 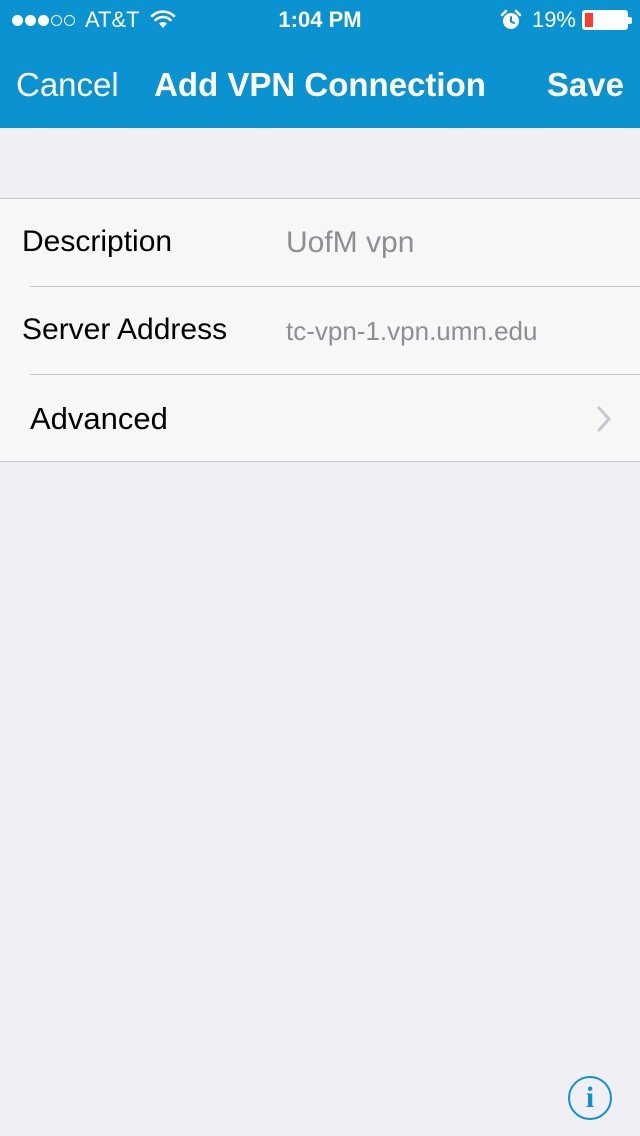 What do you see at coordinates (590, 1098) in the screenshot?
I see `info-icon: i` at bounding box center [590, 1098].